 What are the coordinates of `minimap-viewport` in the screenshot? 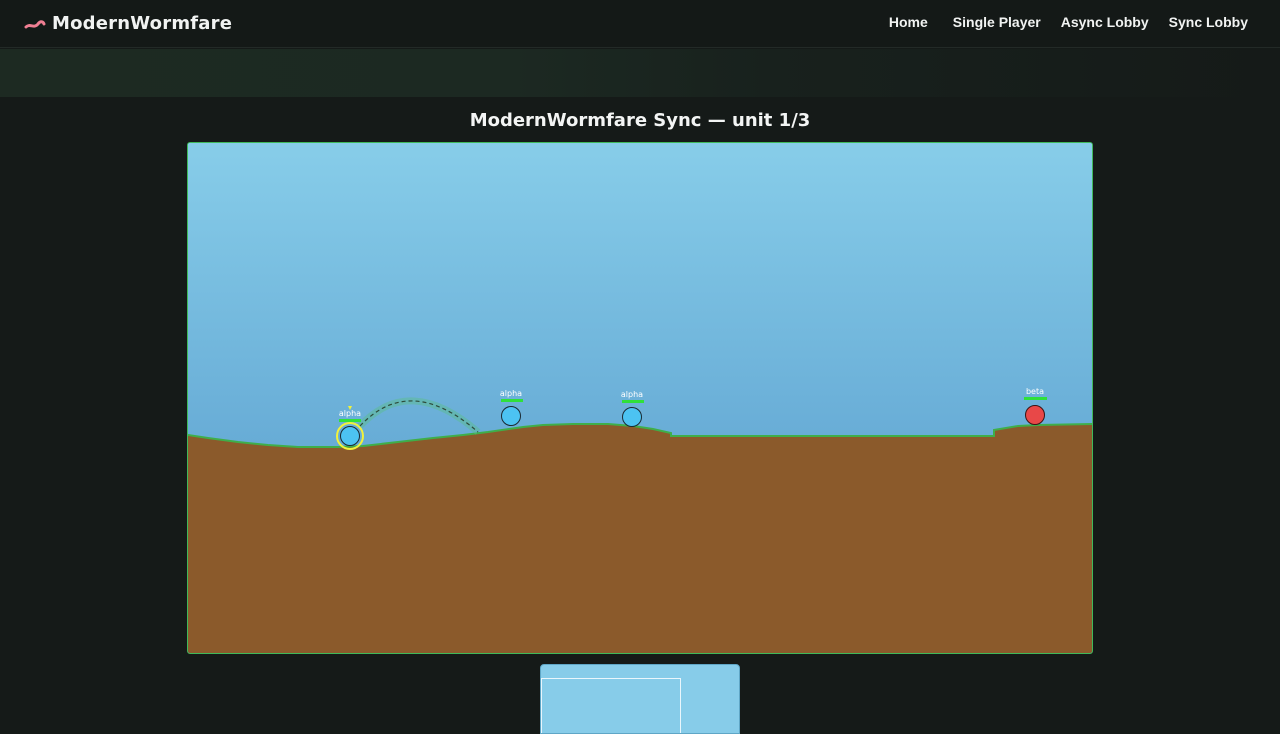 It's located at (611, 705).